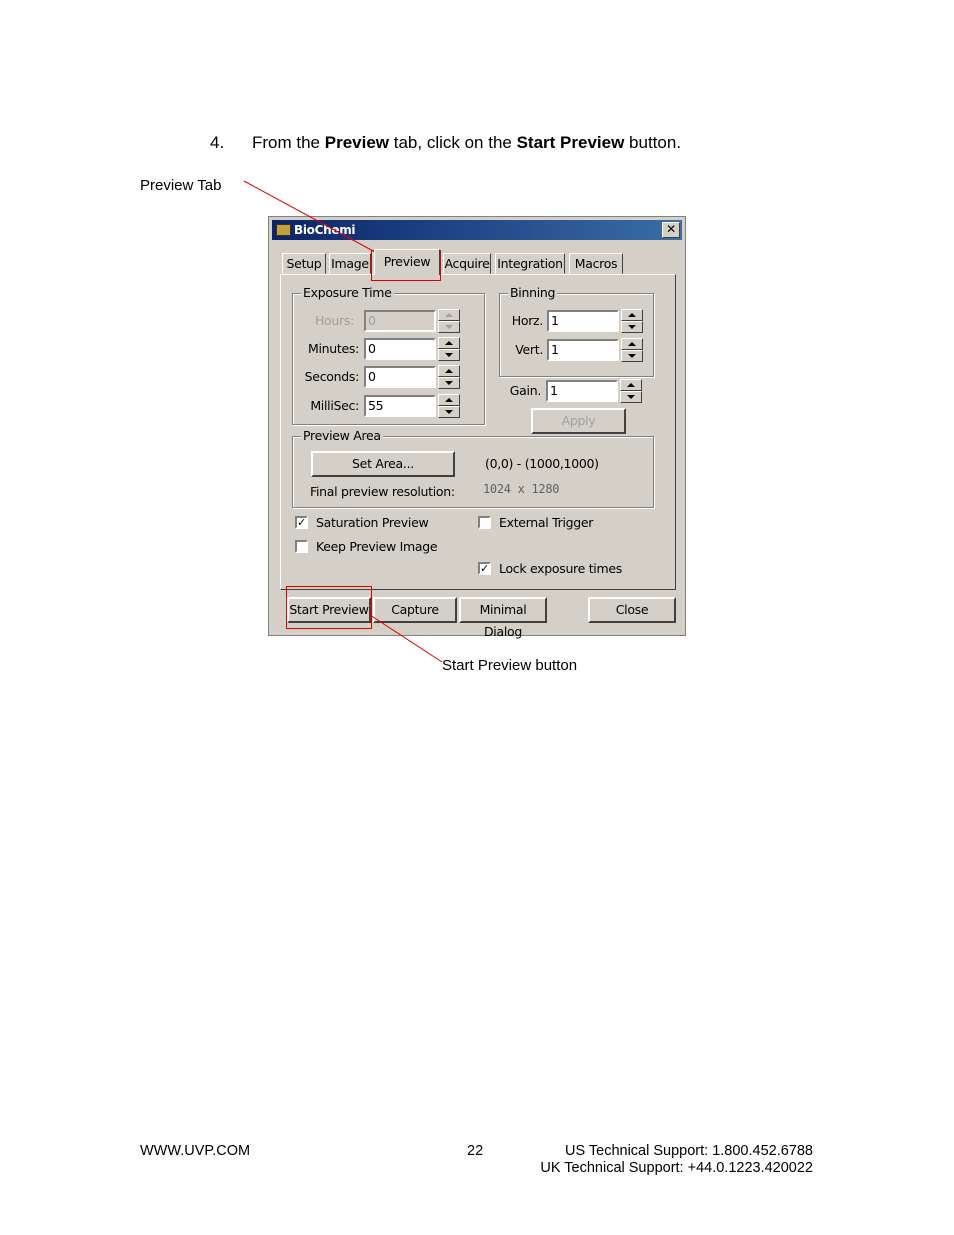  I want to click on us-technical-support: US Technical Support: 1.800.452.6788, so click(688, 1151).